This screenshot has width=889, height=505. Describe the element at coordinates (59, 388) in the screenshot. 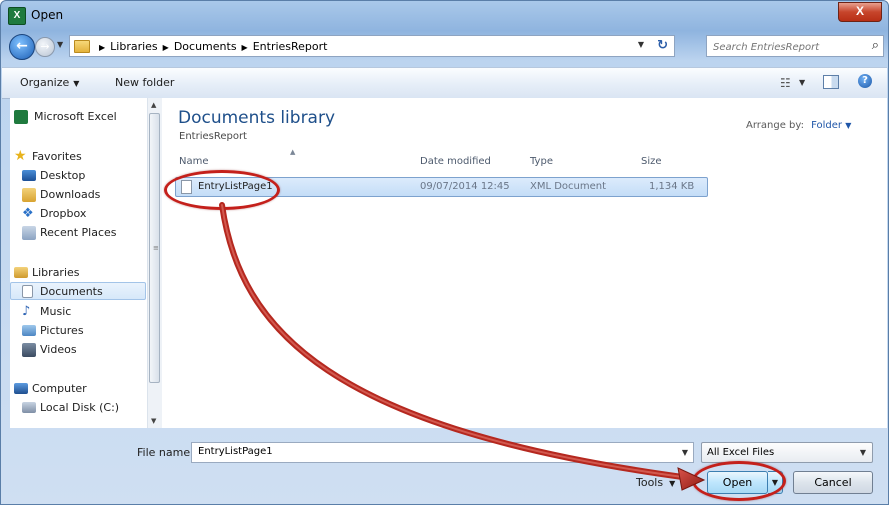

I see `nav-item-label: Computer` at that location.